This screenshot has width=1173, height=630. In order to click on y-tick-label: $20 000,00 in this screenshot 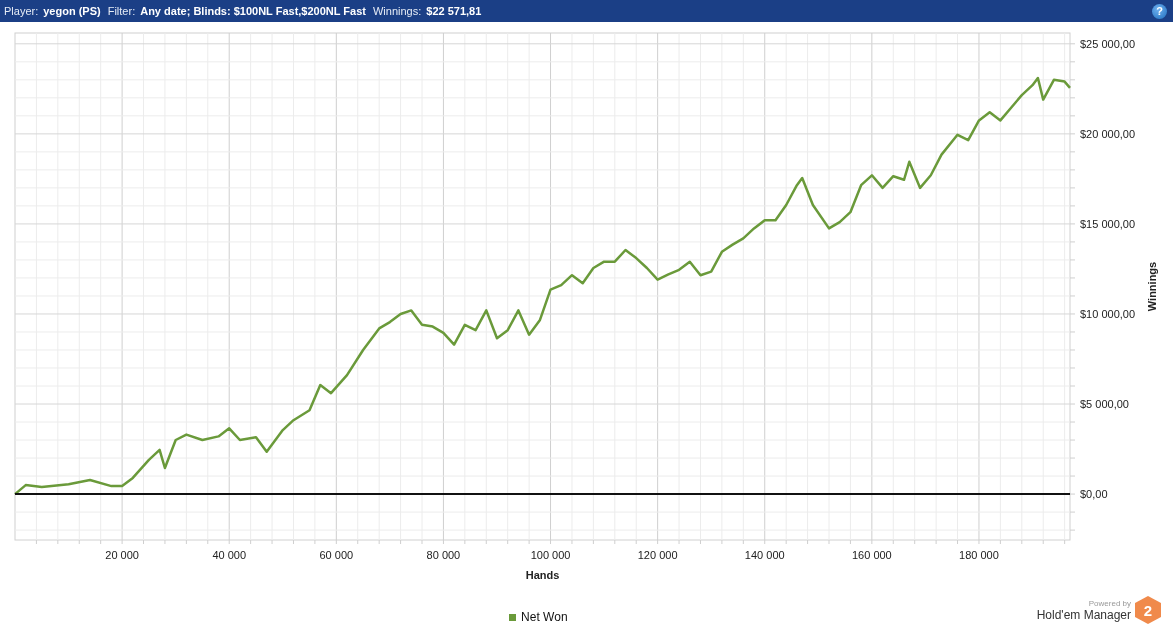, I will do `click(1108, 133)`.